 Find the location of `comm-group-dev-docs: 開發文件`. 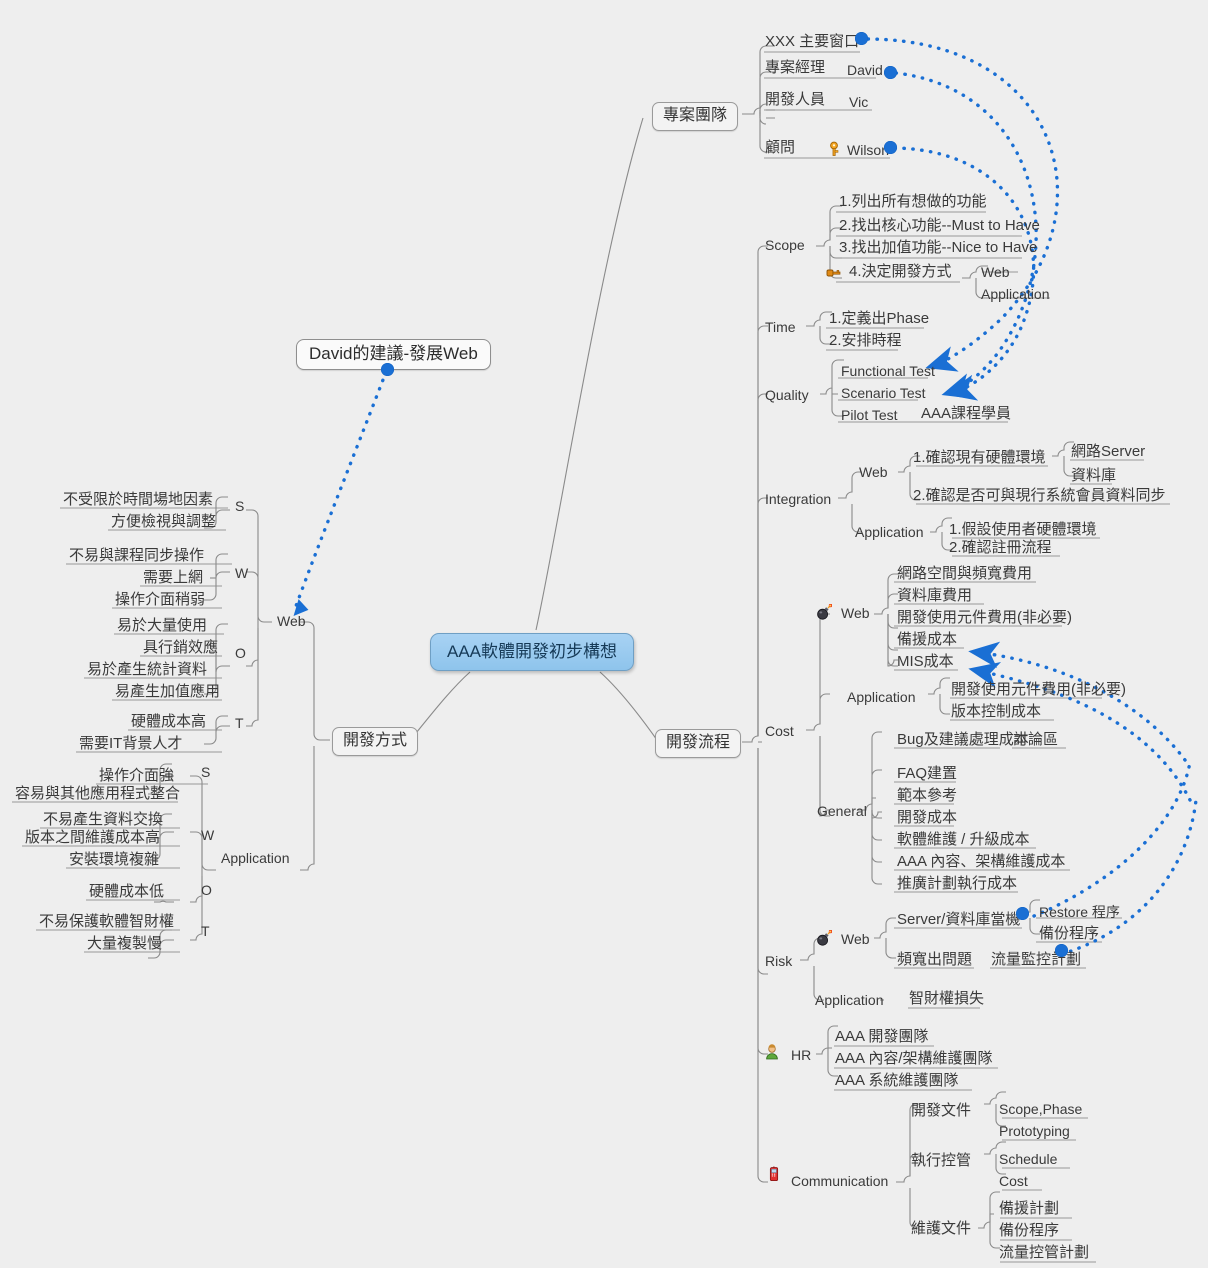

comm-group-dev-docs: 開發文件 is located at coordinates (941, 1111).